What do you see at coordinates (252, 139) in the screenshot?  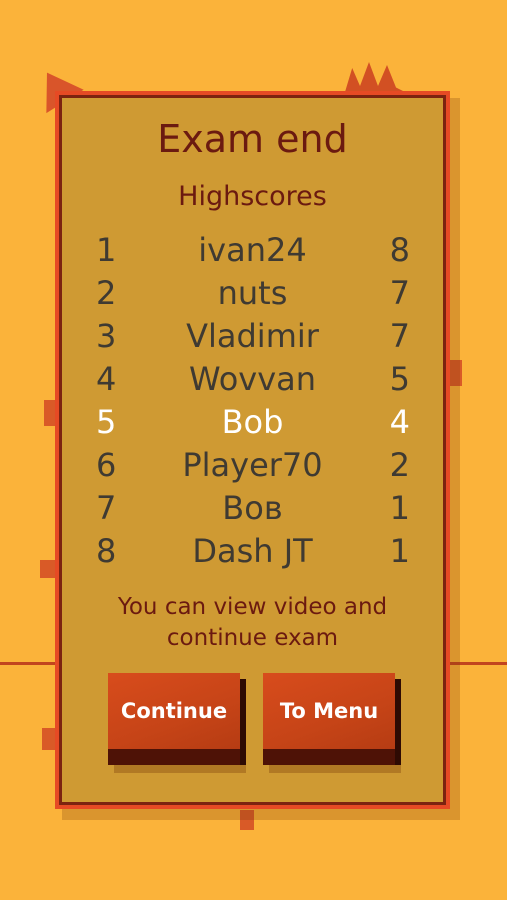 I see `dialog-title: Exam end` at bounding box center [252, 139].